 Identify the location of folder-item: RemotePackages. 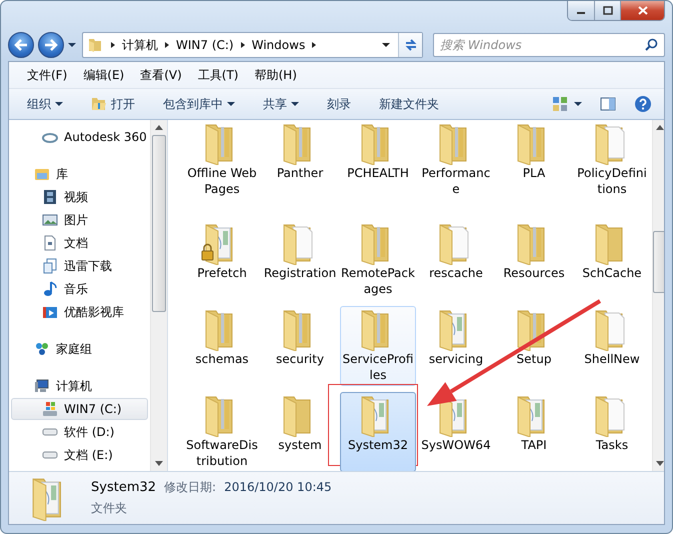
(378, 260).